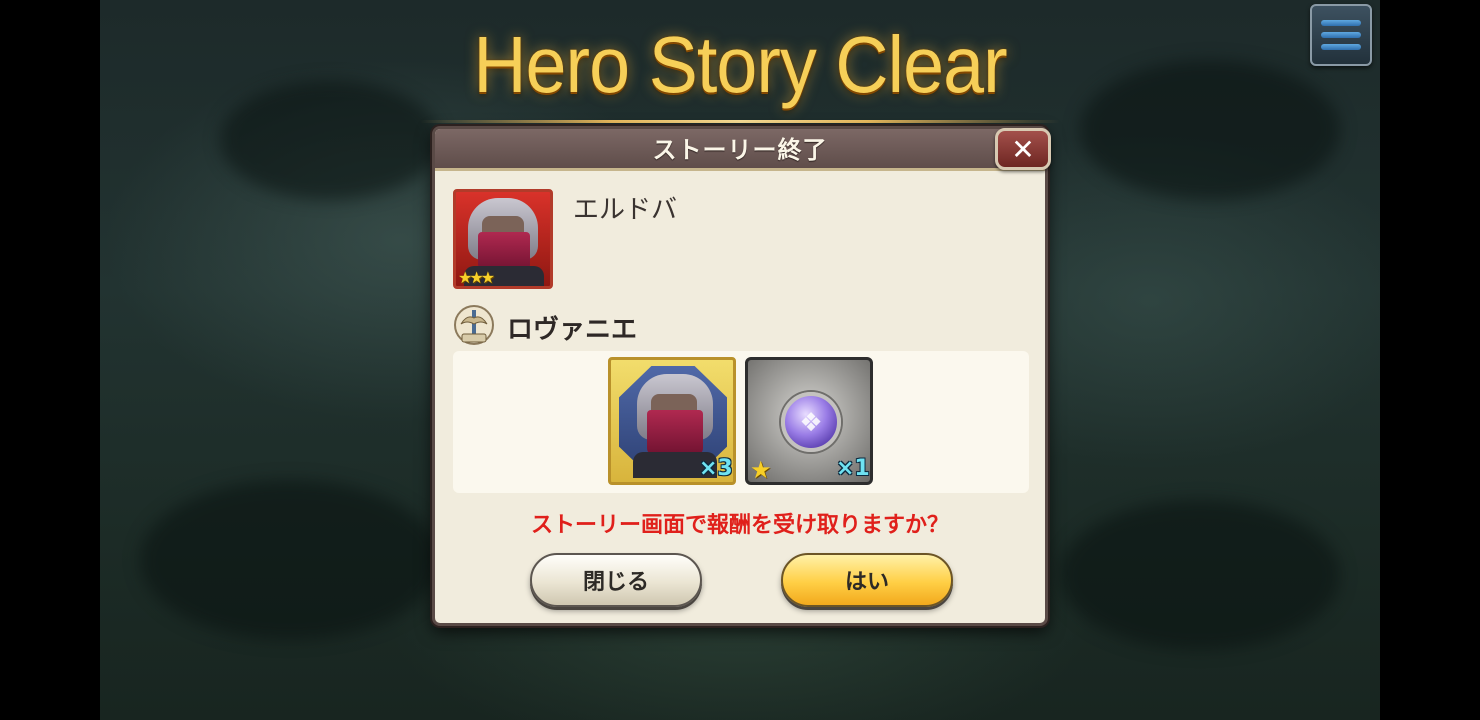  I want to click on menu-button, so click(1341, 35).